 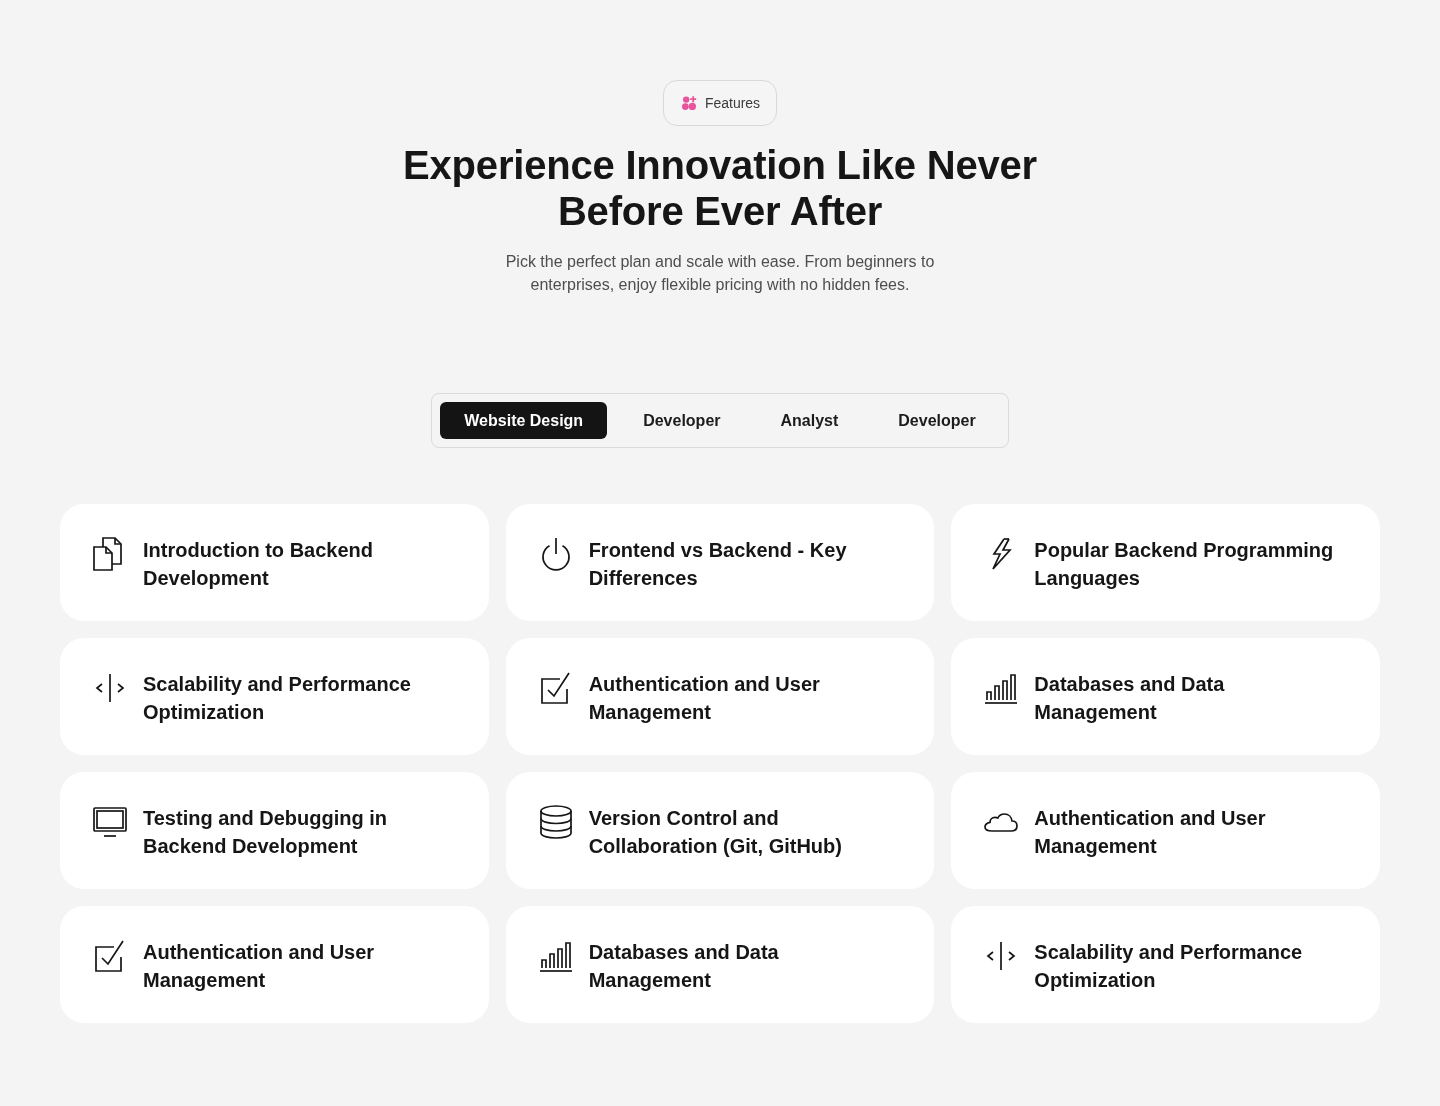 I want to click on monitor-icon, so click(x=110, y=822).